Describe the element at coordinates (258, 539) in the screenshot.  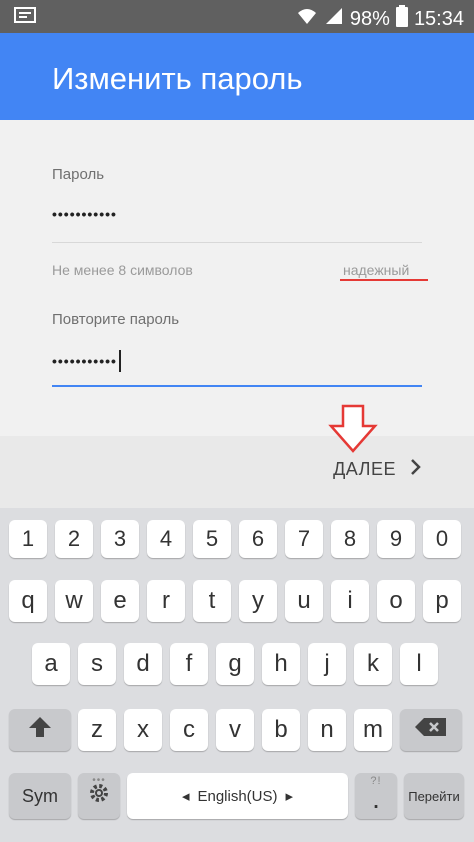
I see `key-6: 6` at that location.